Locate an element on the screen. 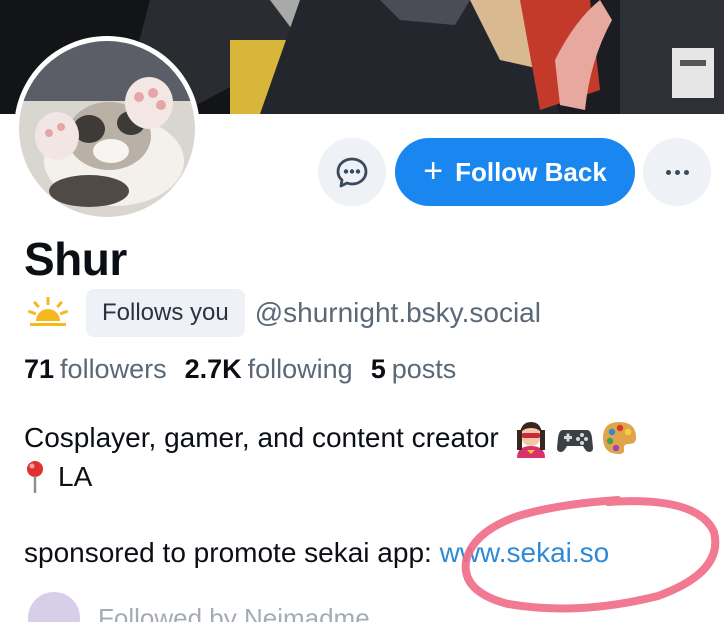 This screenshot has height=622, width=724. handle-row: Follows you @shurnight.bsky.social is located at coordinates (282, 313).